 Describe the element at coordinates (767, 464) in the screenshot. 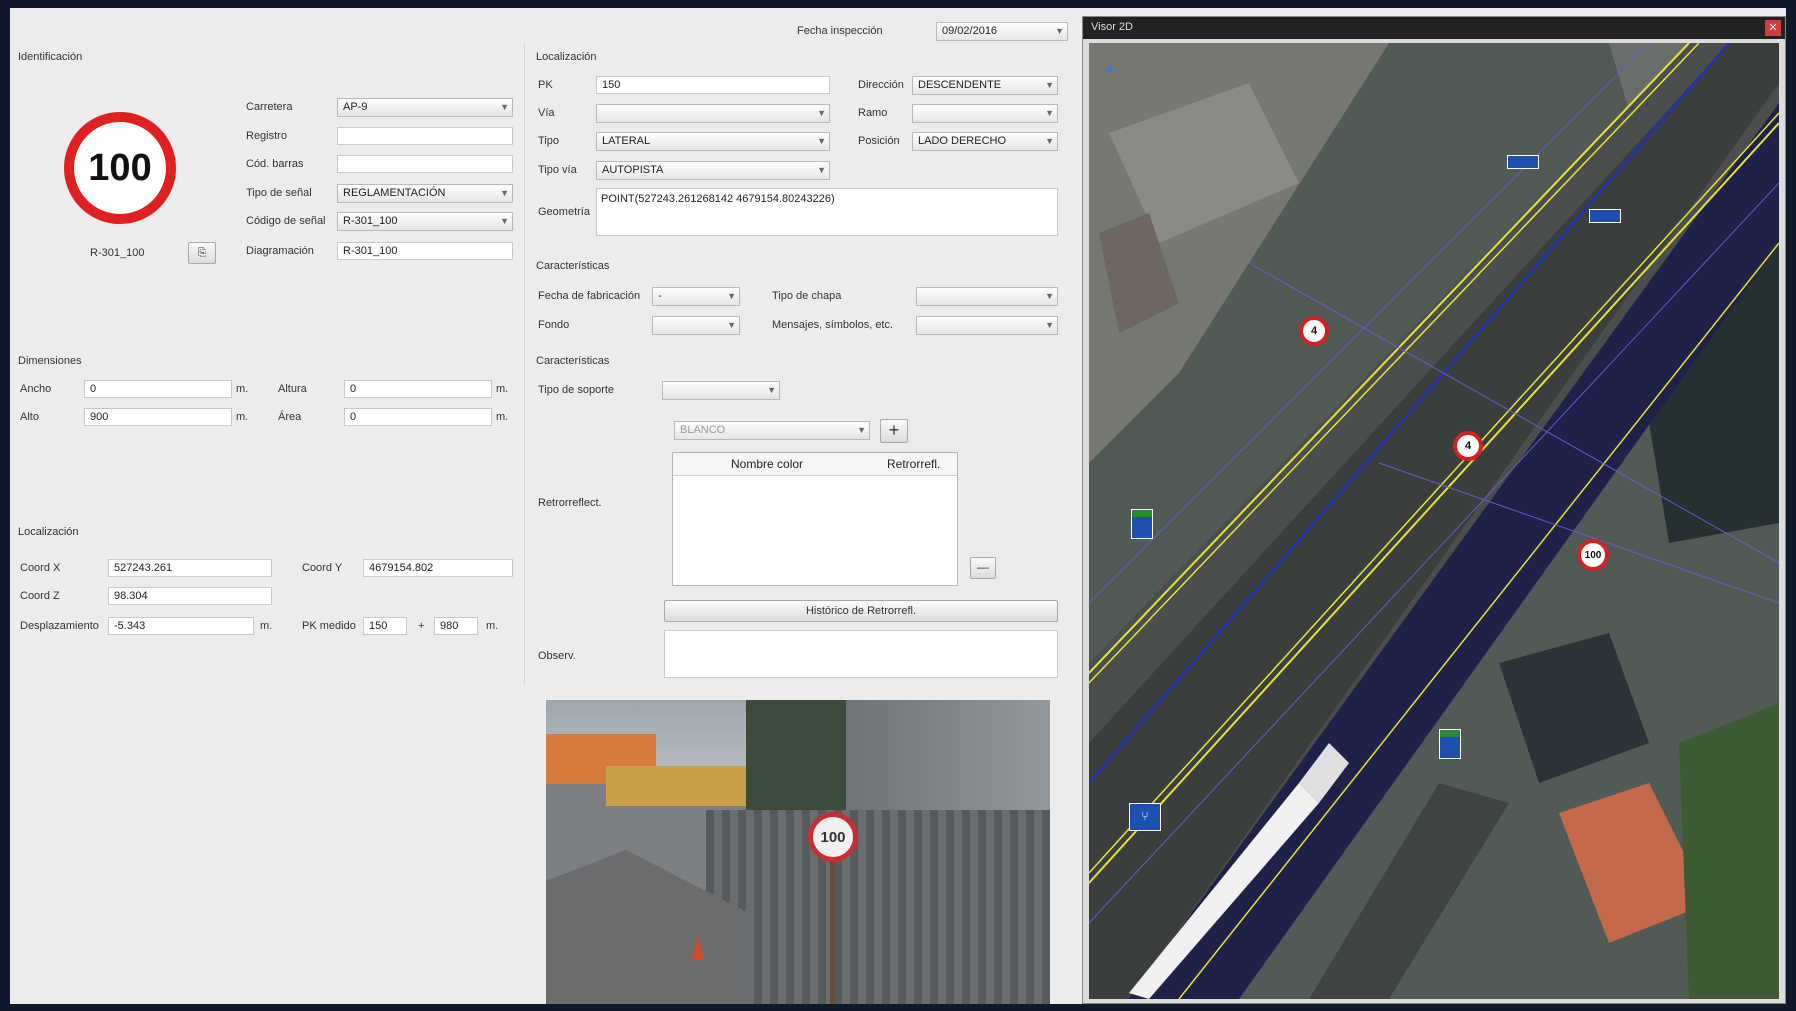

I see `column-header-nombre-color: Nombre color` at that location.